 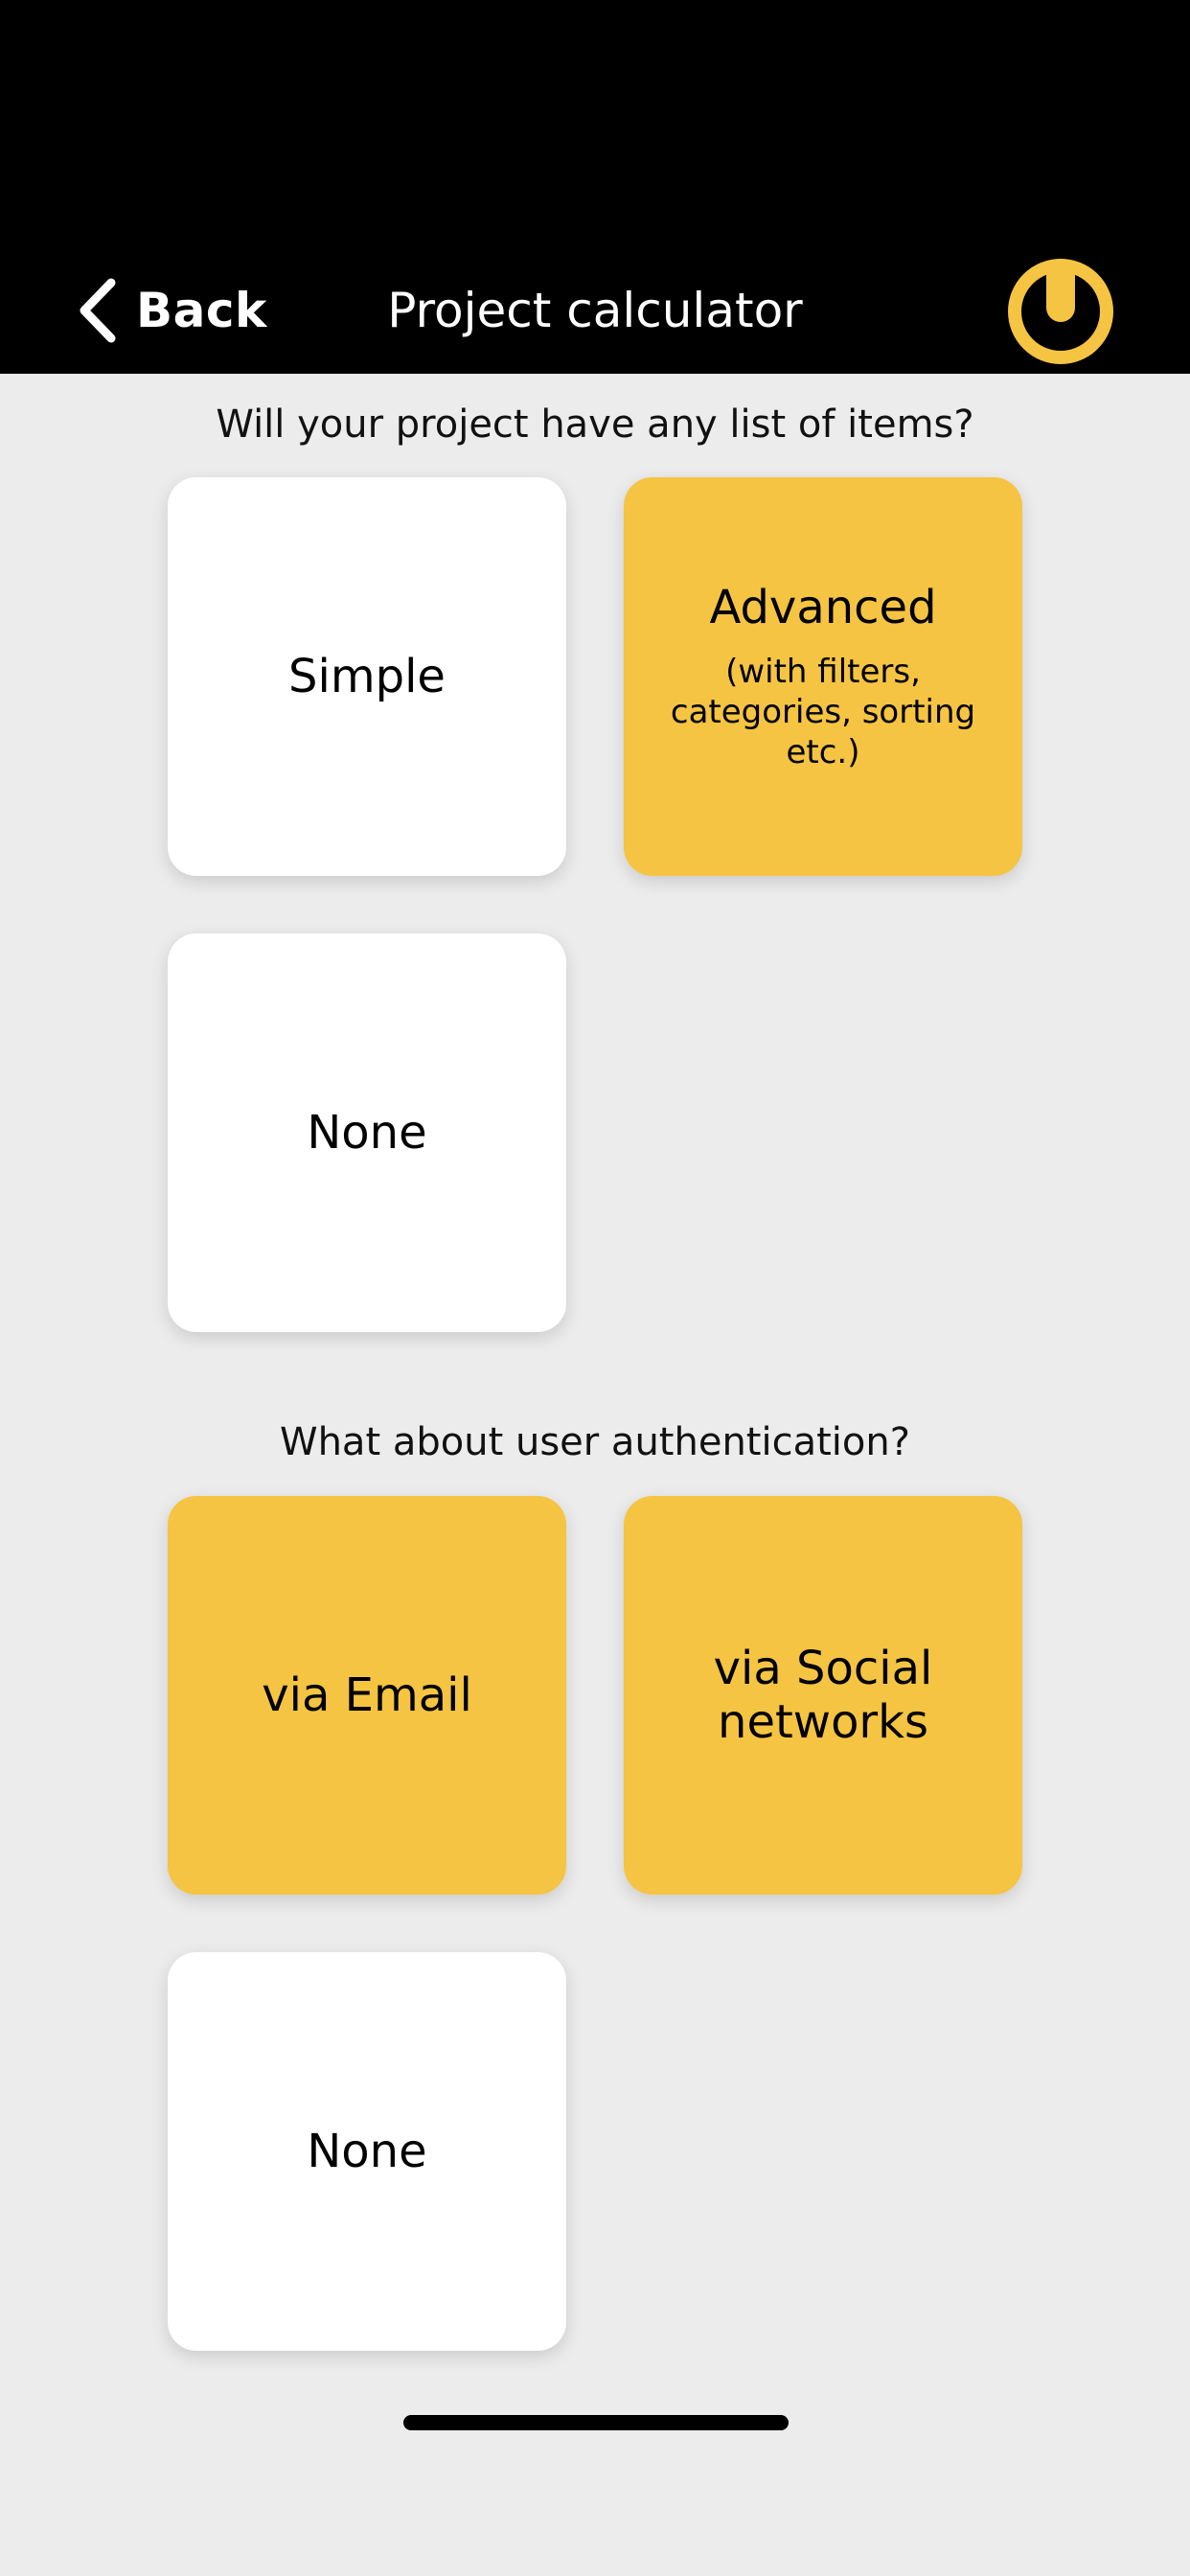 I want to click on brand-logo-icon, so click(x=1061, y=311).